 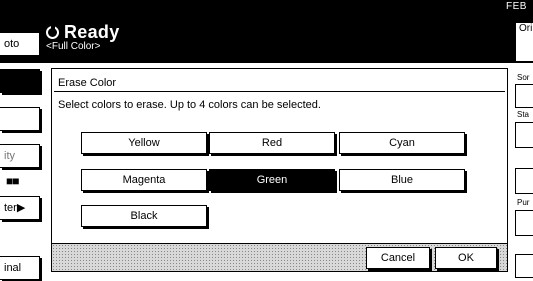 What do you see at coordinates (20, 268) in the screenshot?
I see `left-button-original: inal` at bounding box center [20, 268].